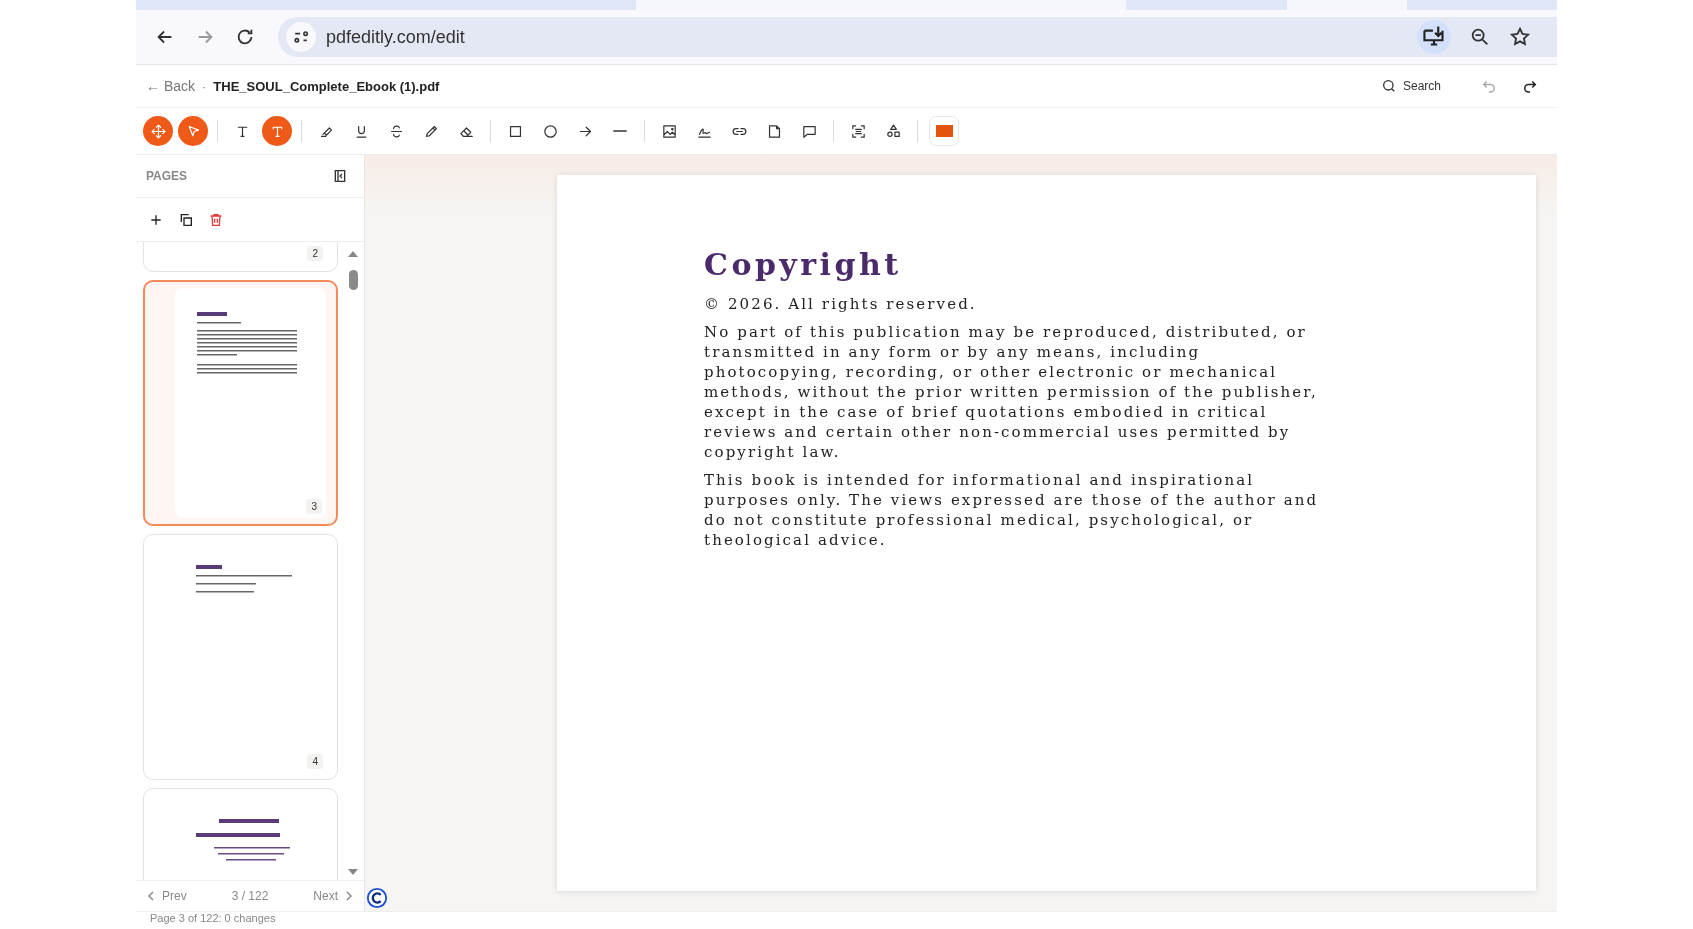 This screenshot has width=1693, height=929. I want to click on collapse-panel-icon, so click(340, 176).